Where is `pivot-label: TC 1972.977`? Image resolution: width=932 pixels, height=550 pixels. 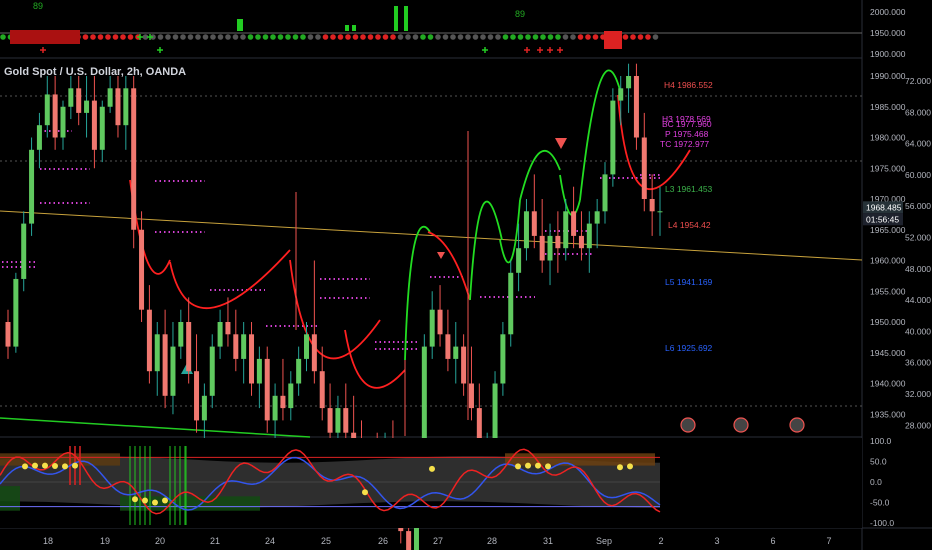
pivot-label: TC 1972.977 is located at coordinates (684, 144).